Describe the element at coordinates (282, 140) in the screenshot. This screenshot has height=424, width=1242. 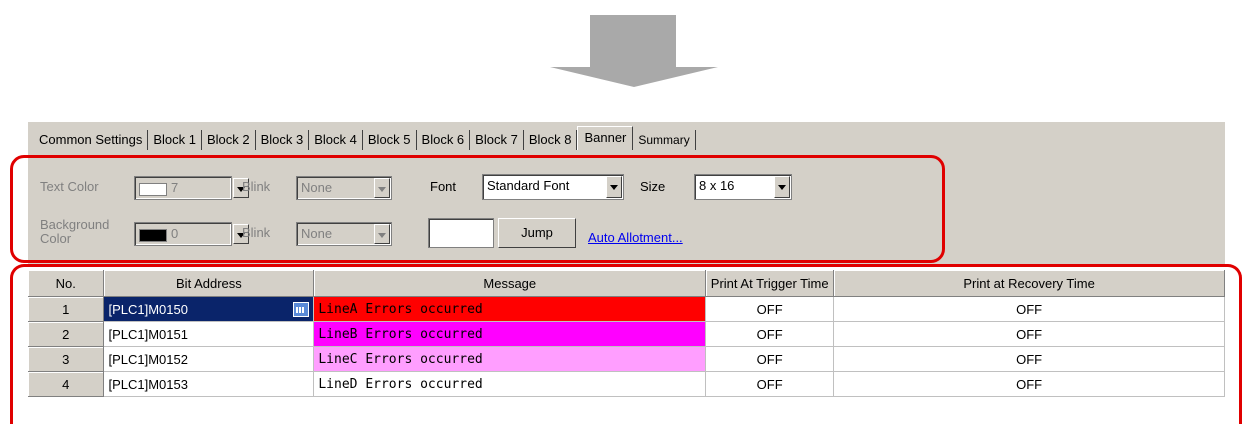
I see `tab-block-3: Block 3` at that location.